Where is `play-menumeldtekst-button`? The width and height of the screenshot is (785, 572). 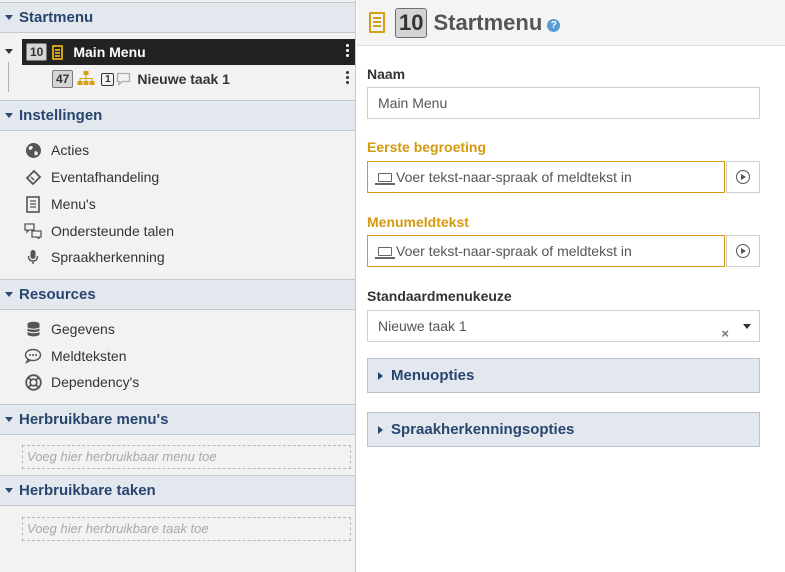
play-menumeldtekst-button is located at coordinates (743, 251).